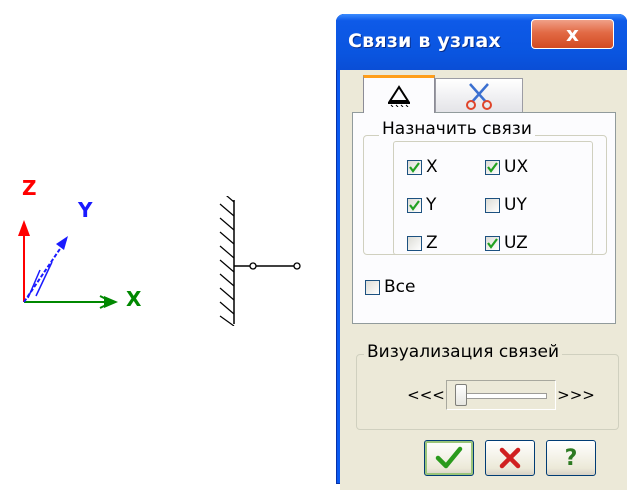 This screenshot has height=490, width=627. I want to click on checkbox-z-label: Z, so click(432, 243).